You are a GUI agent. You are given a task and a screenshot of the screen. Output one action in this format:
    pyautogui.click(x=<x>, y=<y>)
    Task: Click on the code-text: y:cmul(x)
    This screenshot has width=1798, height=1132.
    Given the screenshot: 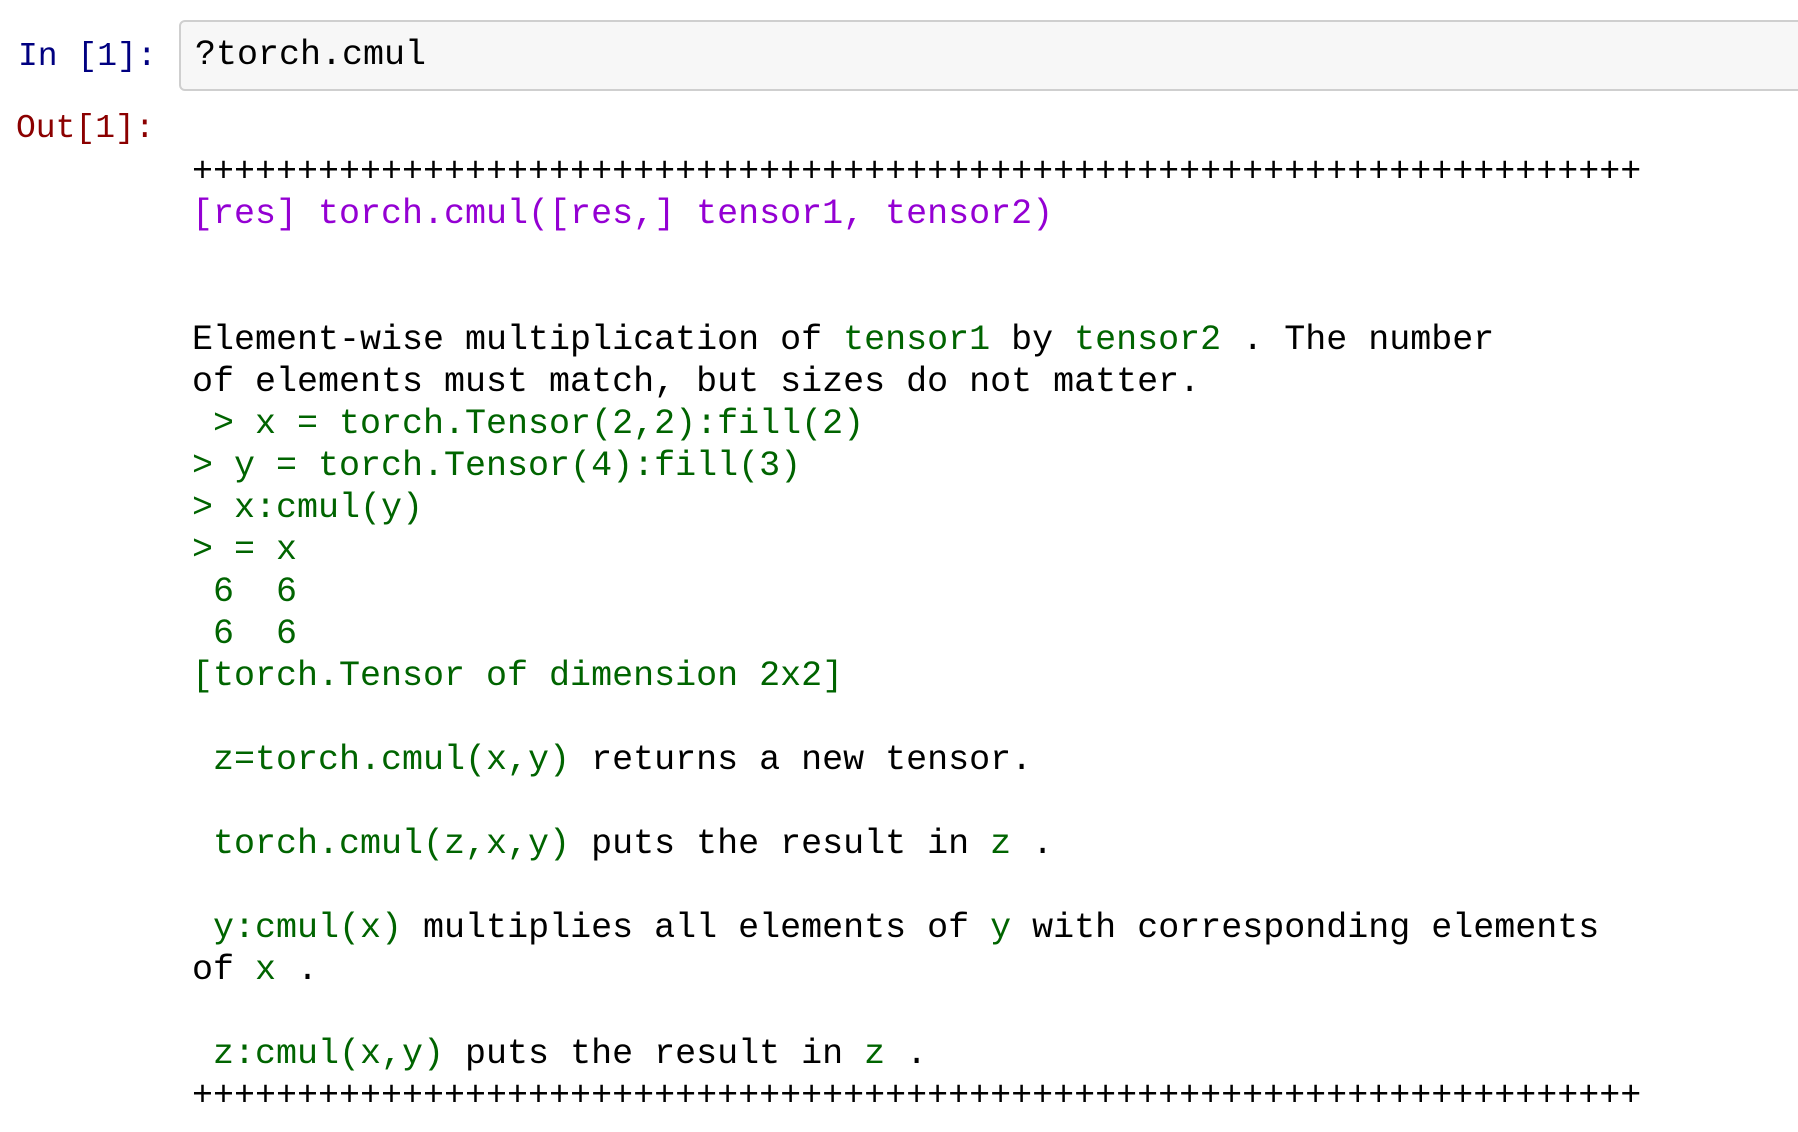 What is the action you would take?
    pyautogui.click(x=297, y=928)
    